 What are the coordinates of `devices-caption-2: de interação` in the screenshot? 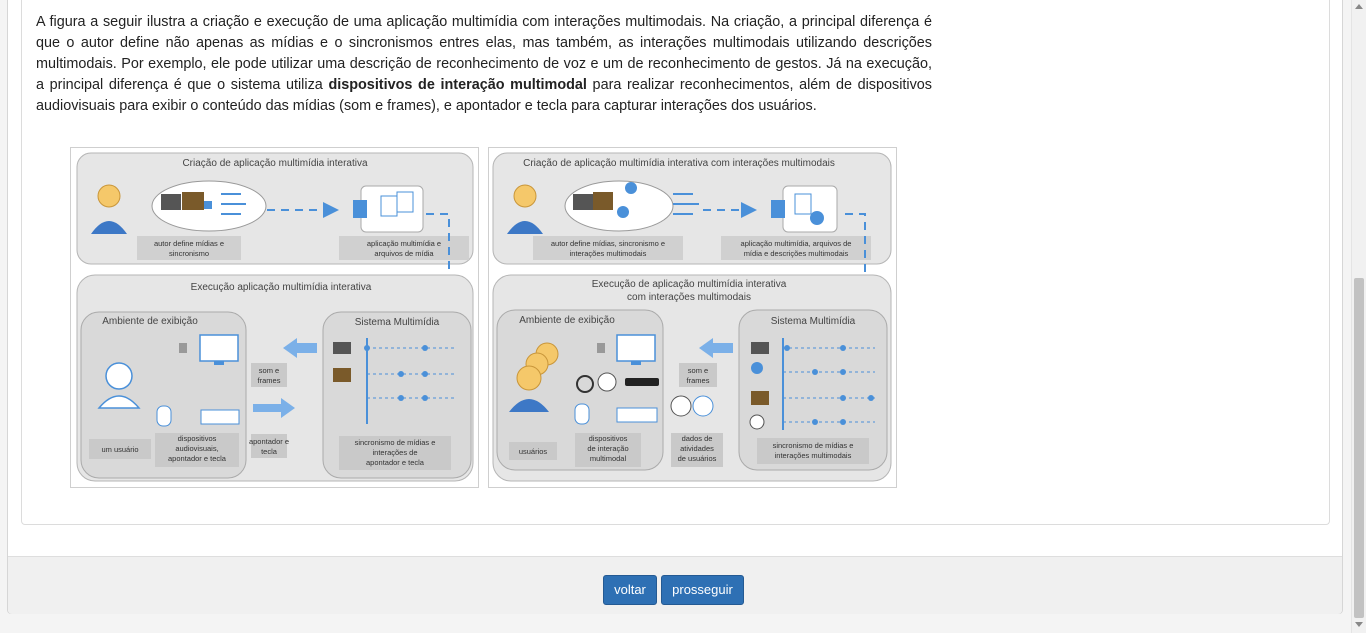 It's located at (607, 448).